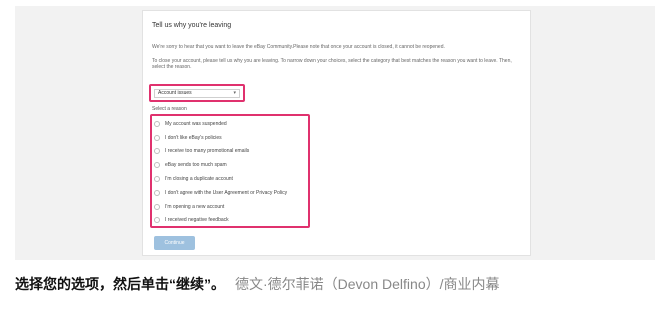 This screenshot has height=311, width=666. I want to click on reason-label: My account was suspended, so click(196, 124).